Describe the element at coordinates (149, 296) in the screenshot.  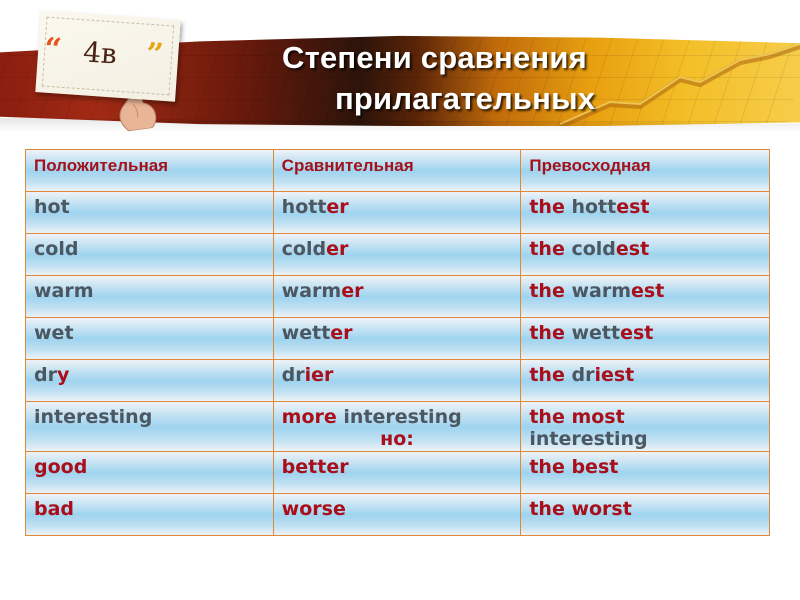
I see `cell-positive: warm` at that location.